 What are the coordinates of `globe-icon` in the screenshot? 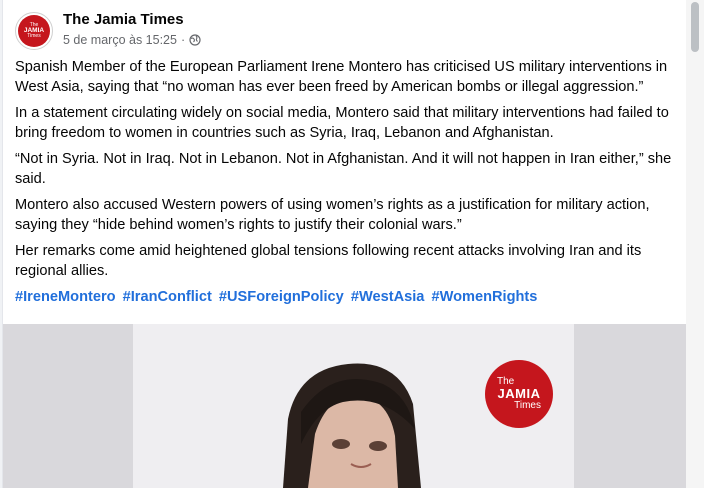 It's located at (195, 40).